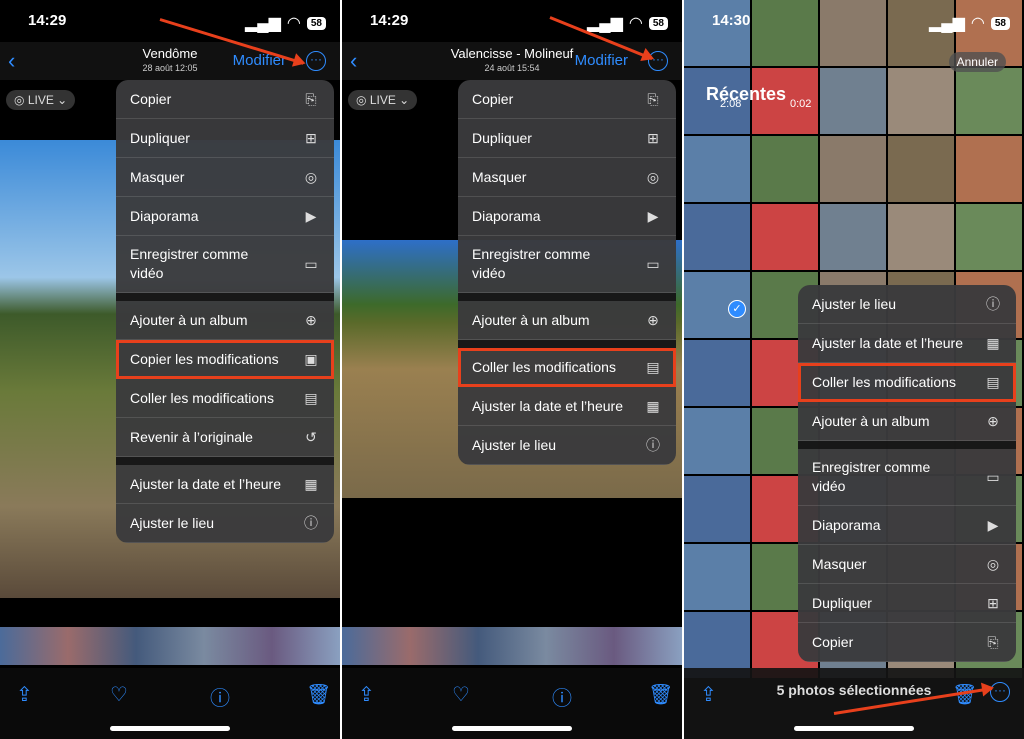 The image size is (1024, 739). I want to click on menu-item: Copier les modifications ▣, so click(225, 359).